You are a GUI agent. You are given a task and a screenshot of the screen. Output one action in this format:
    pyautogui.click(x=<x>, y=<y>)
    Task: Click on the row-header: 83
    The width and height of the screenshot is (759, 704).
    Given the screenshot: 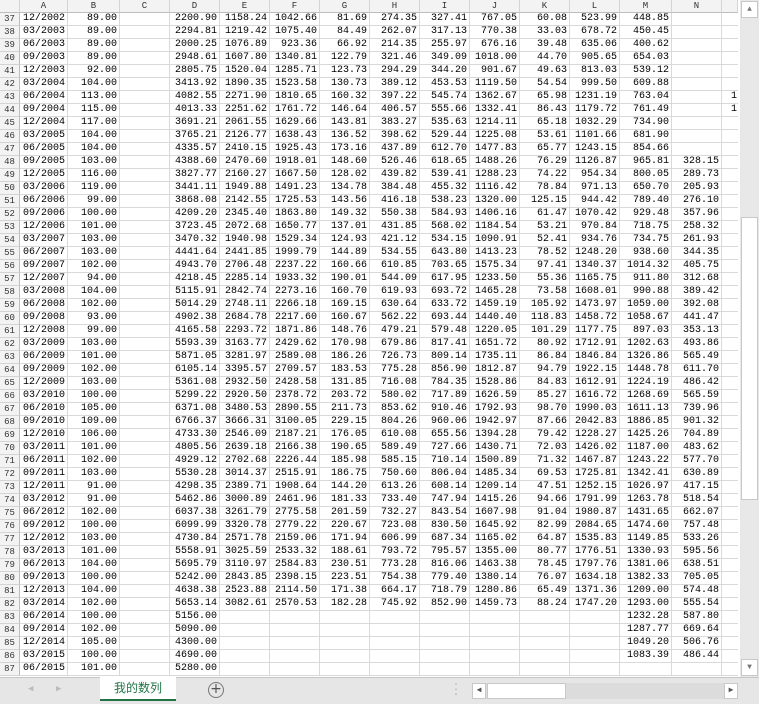 What is the action you would take?
    pyautogui.click(x=10, y=617)
    